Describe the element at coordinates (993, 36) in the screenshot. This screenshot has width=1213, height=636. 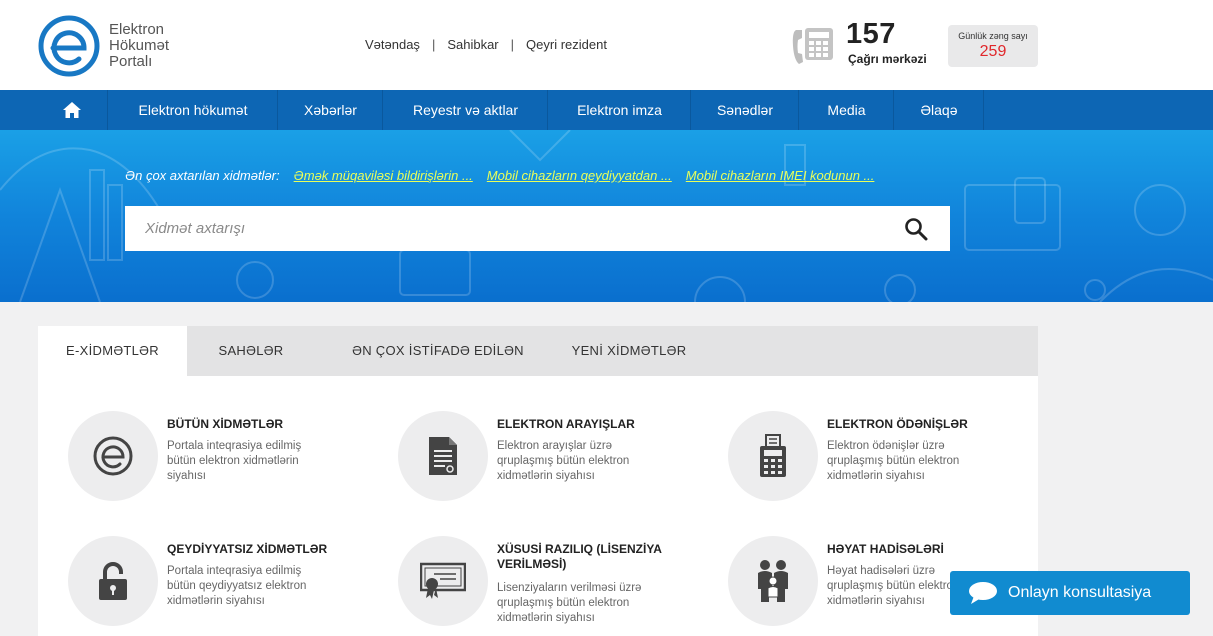
I see `counter-label: Günlük zəng sayı` at that location.